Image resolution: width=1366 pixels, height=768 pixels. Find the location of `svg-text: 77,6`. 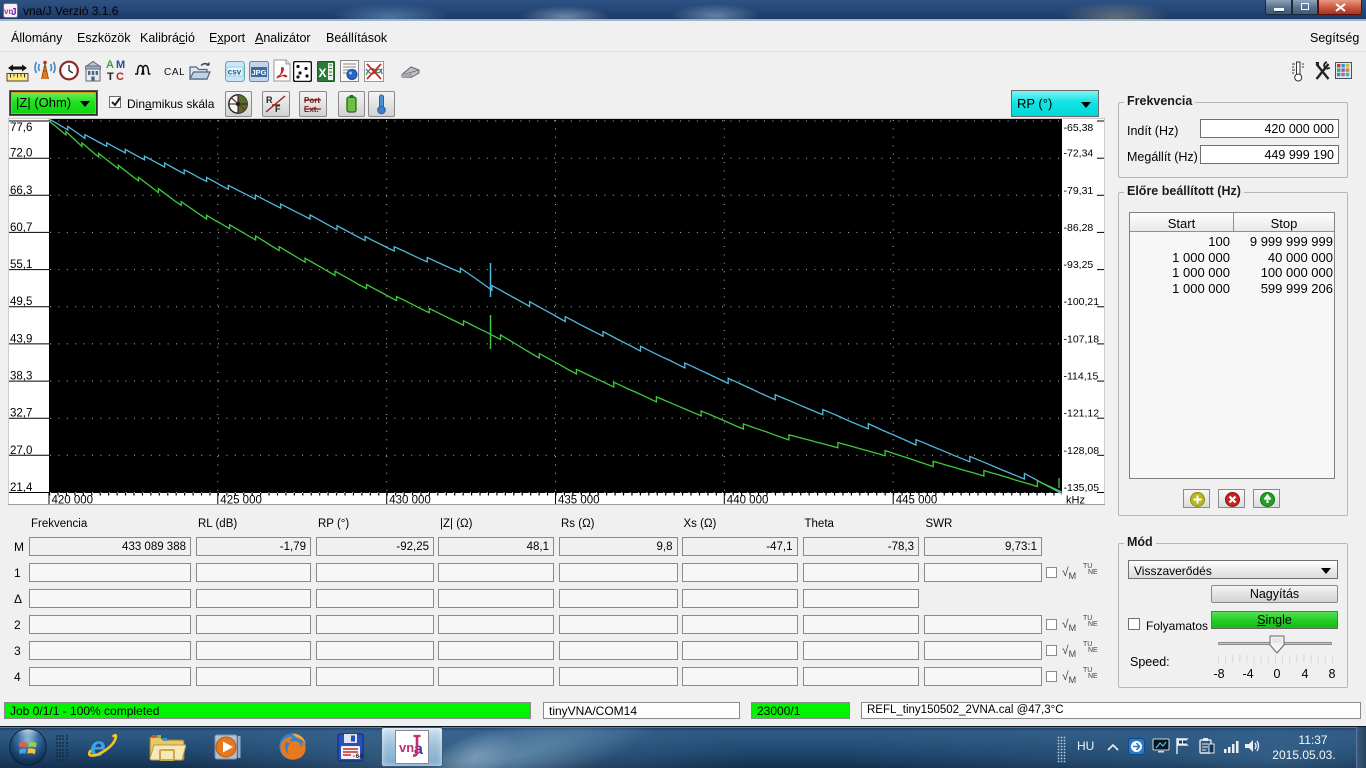

svg-text: 77,6 is located at coordinates (21, 128).